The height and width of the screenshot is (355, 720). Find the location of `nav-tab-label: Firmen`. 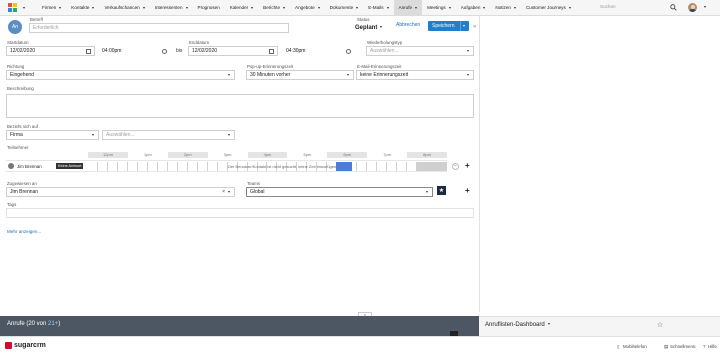

nav-tab-label: Firmen is located at coordinates (49, 7).